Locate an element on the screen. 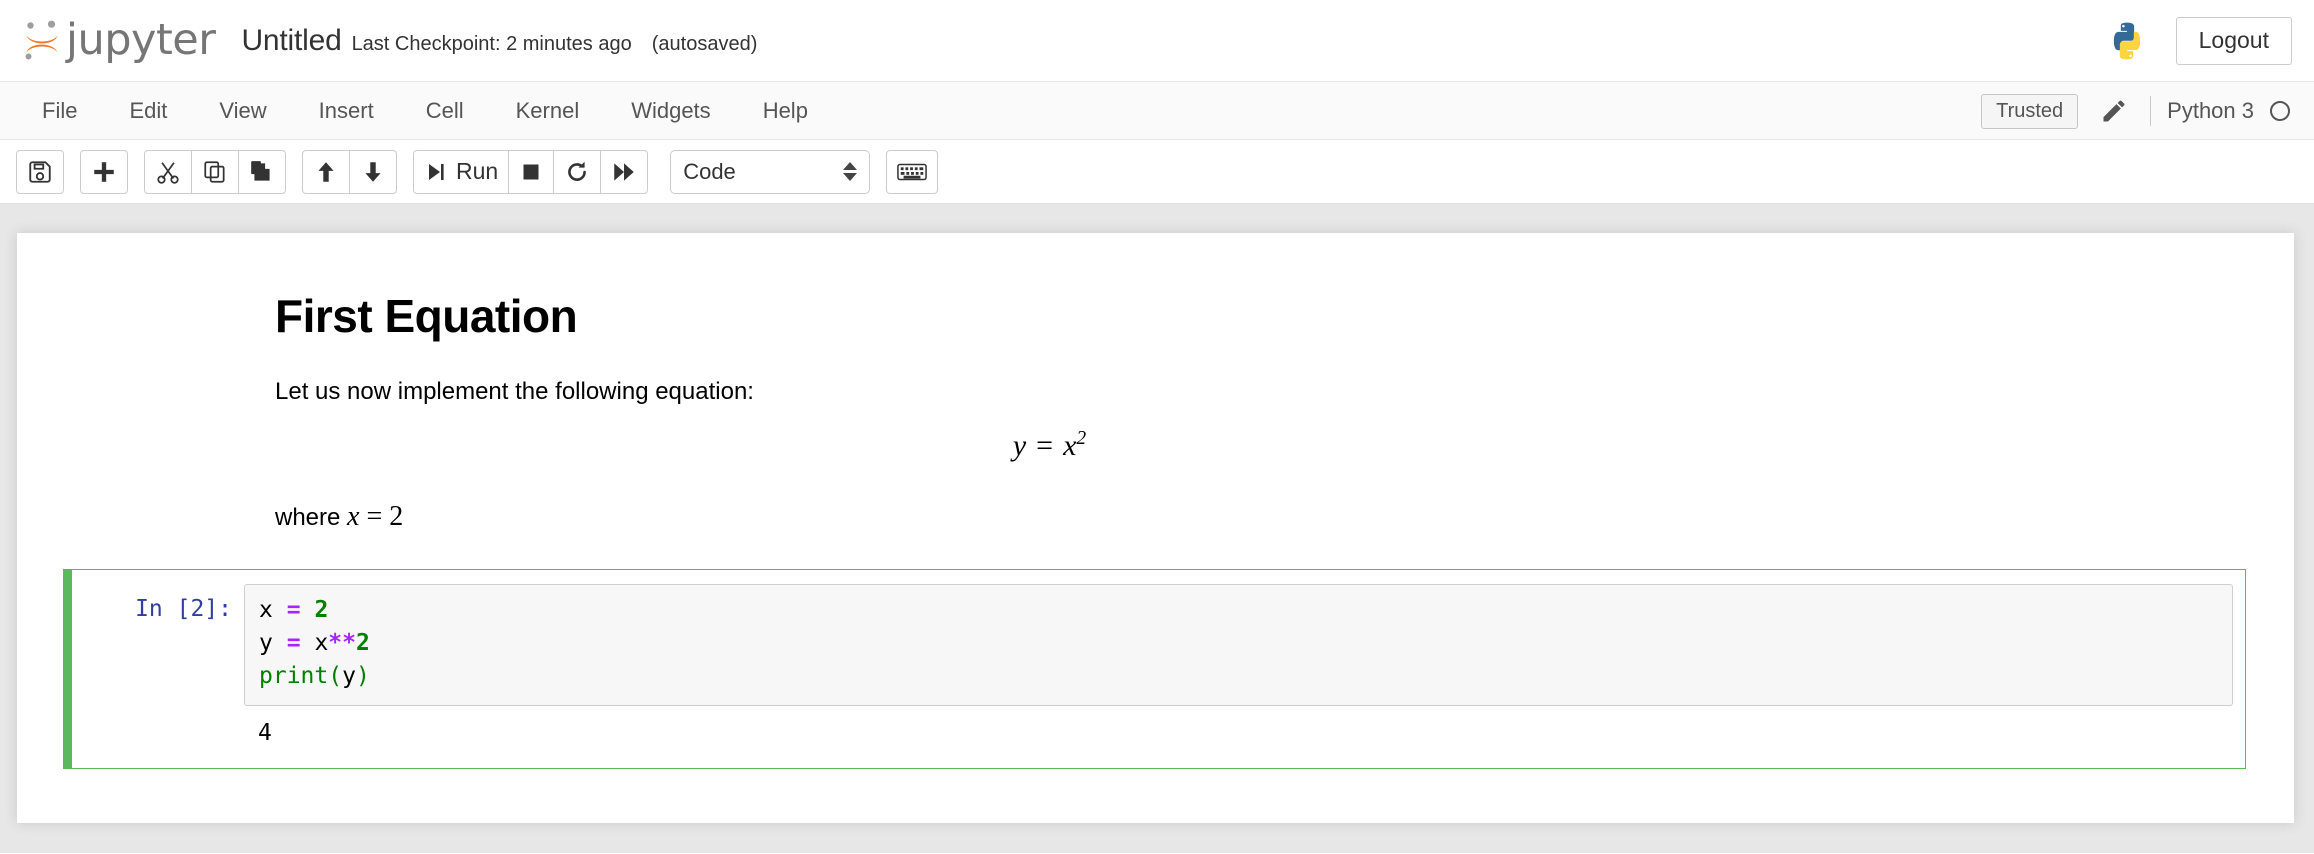 This screenshot has width=2314, height=854. where-value: 2 is located at coordinates (396, 516).